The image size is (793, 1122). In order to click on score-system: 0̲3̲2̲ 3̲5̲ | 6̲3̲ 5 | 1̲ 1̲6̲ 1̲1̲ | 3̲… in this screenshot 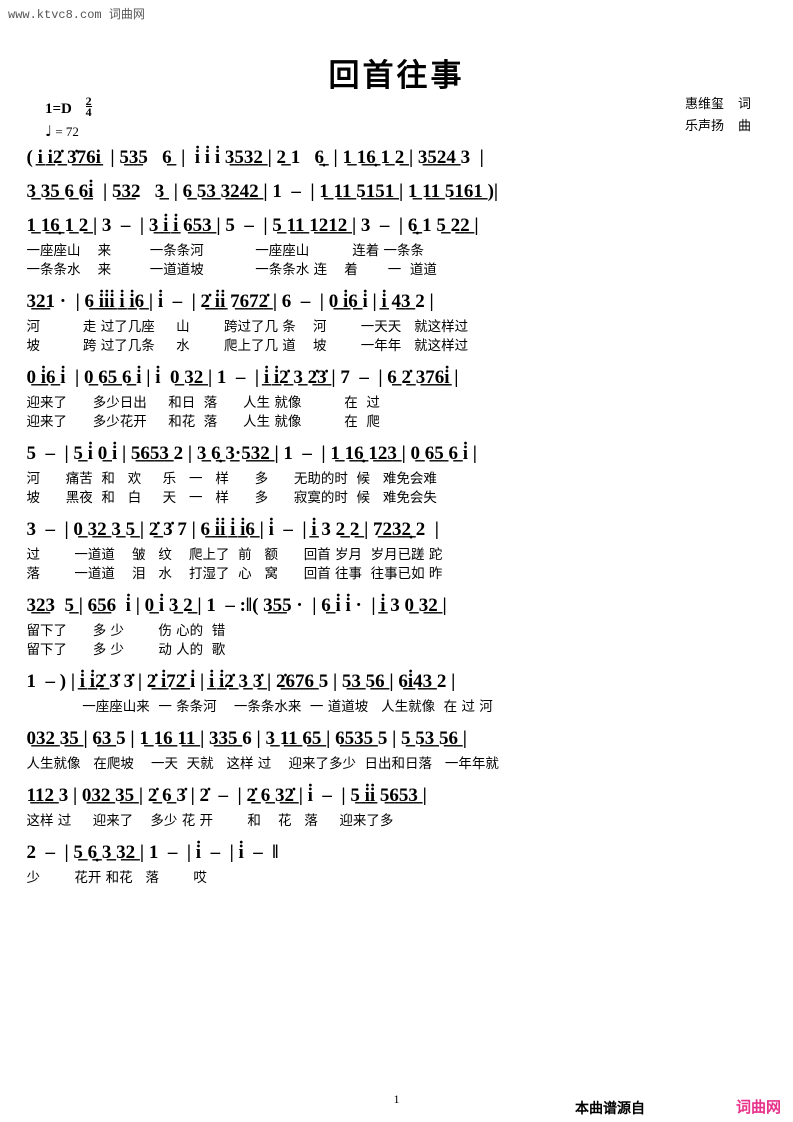, I will do `click(397, 749)`.